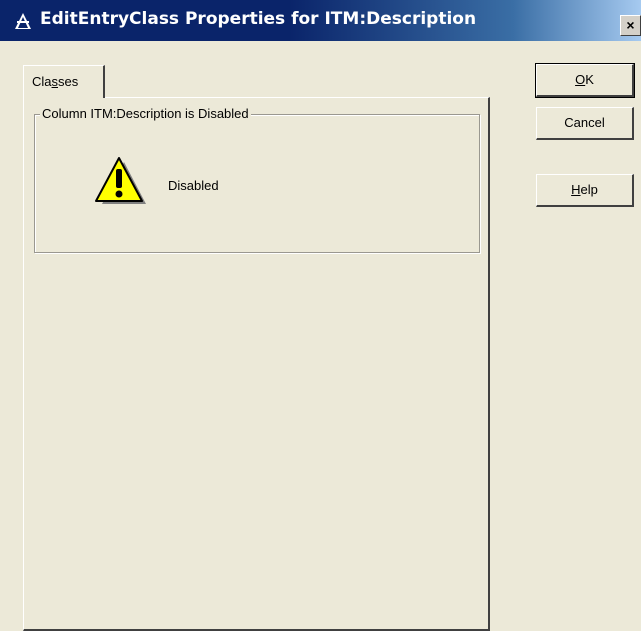  I want to click on status-label: Disabled, so click(193, 185).